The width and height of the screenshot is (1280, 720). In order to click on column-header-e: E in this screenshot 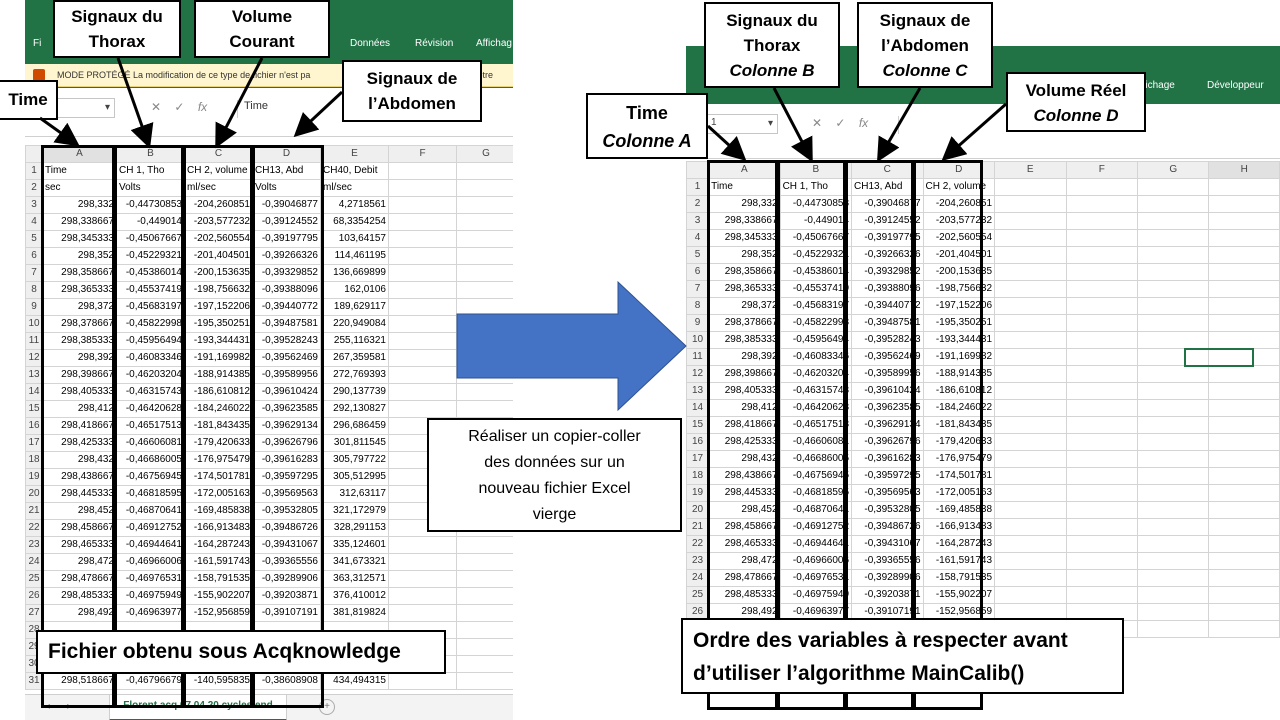, I will do `click(1030, 170)`.